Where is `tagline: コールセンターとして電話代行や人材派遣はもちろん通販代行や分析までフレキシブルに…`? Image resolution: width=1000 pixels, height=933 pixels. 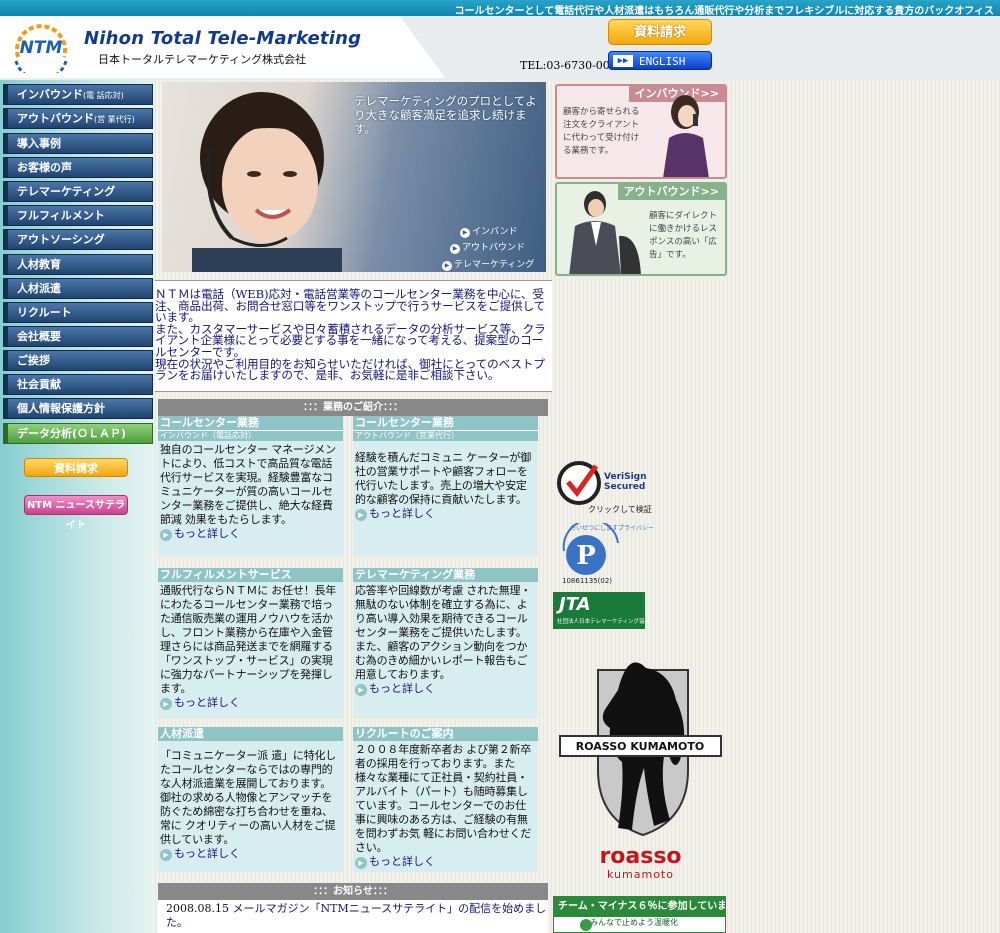
tagline: コールセンターとして電話代行や人材派遣はもちろん通販代行や分析までフレキシブルに… is located at coordinates (724, 11).